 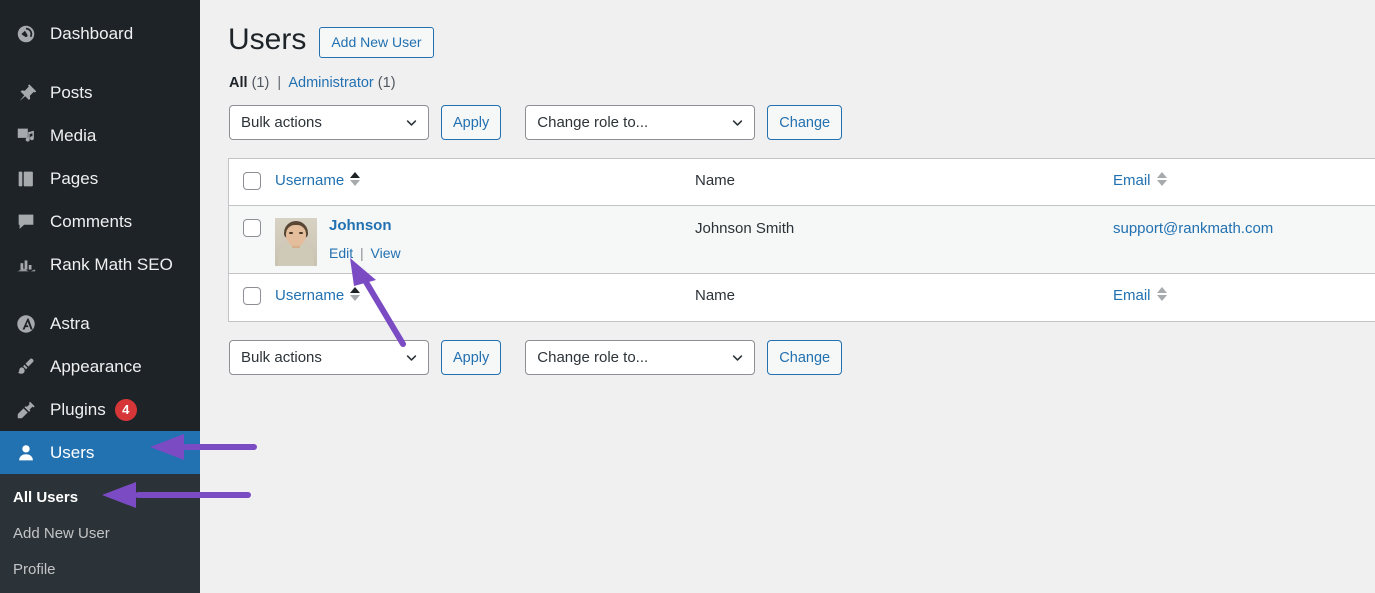 I want to click on column-footer-name: Name, so click(x=900, y=289).